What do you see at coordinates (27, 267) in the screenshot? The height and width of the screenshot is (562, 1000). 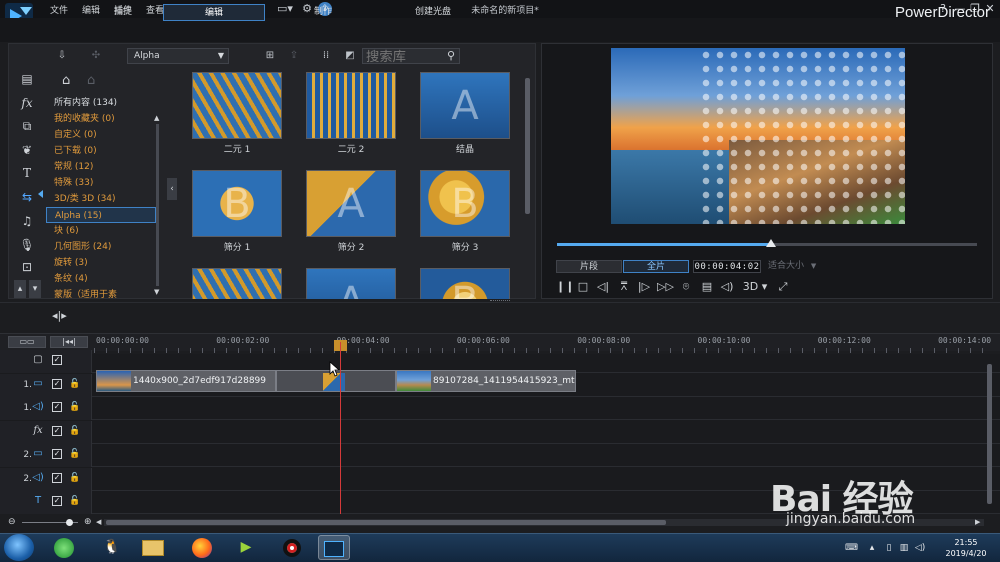 I see `subtitle-room-icon: ⊡` at bounding box center [27, 267].